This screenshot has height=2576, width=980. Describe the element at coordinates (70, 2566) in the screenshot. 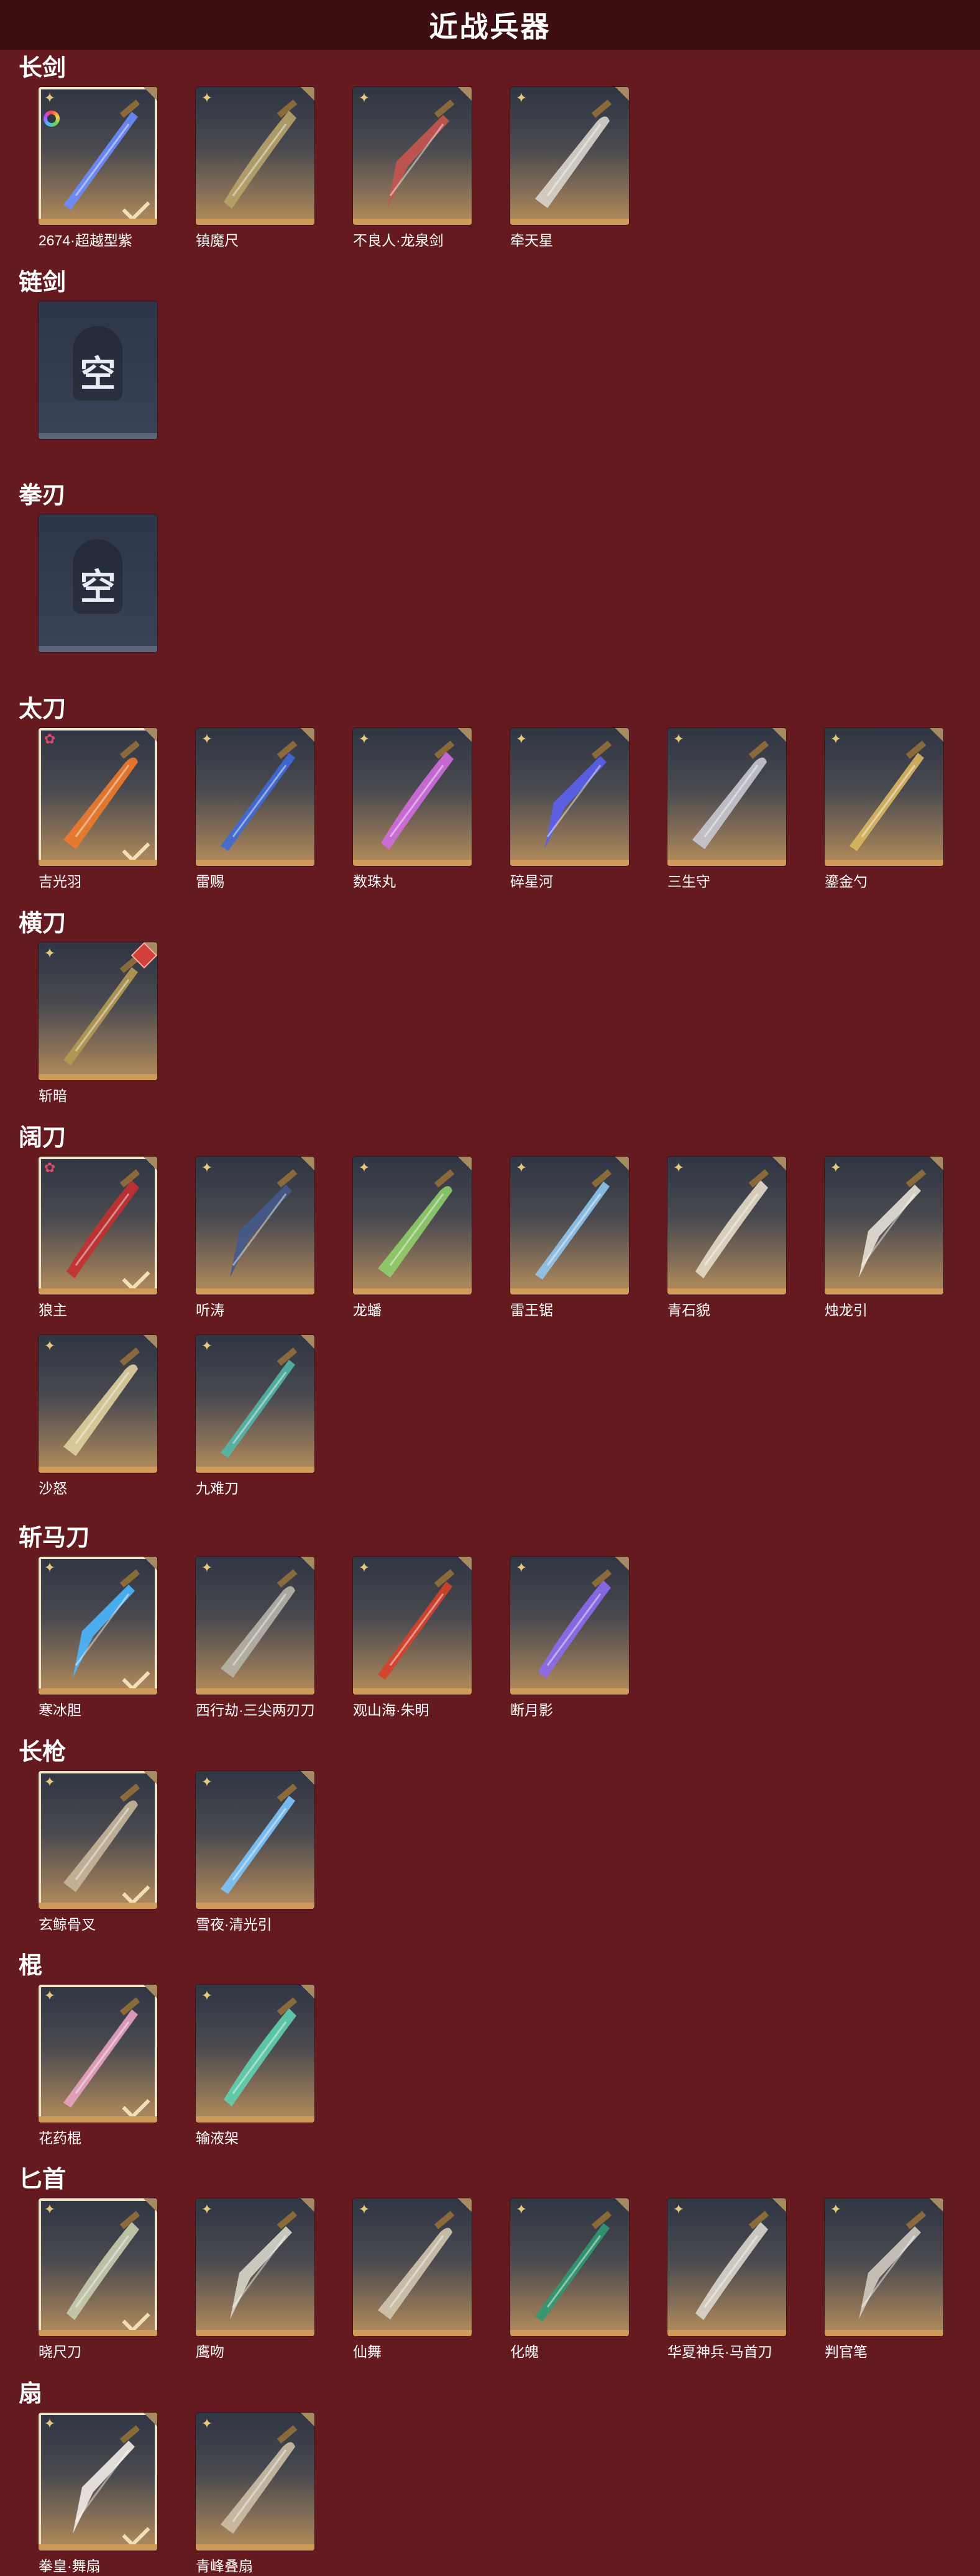

I see `weapon-name: 拳皇·舞扇` at that location.